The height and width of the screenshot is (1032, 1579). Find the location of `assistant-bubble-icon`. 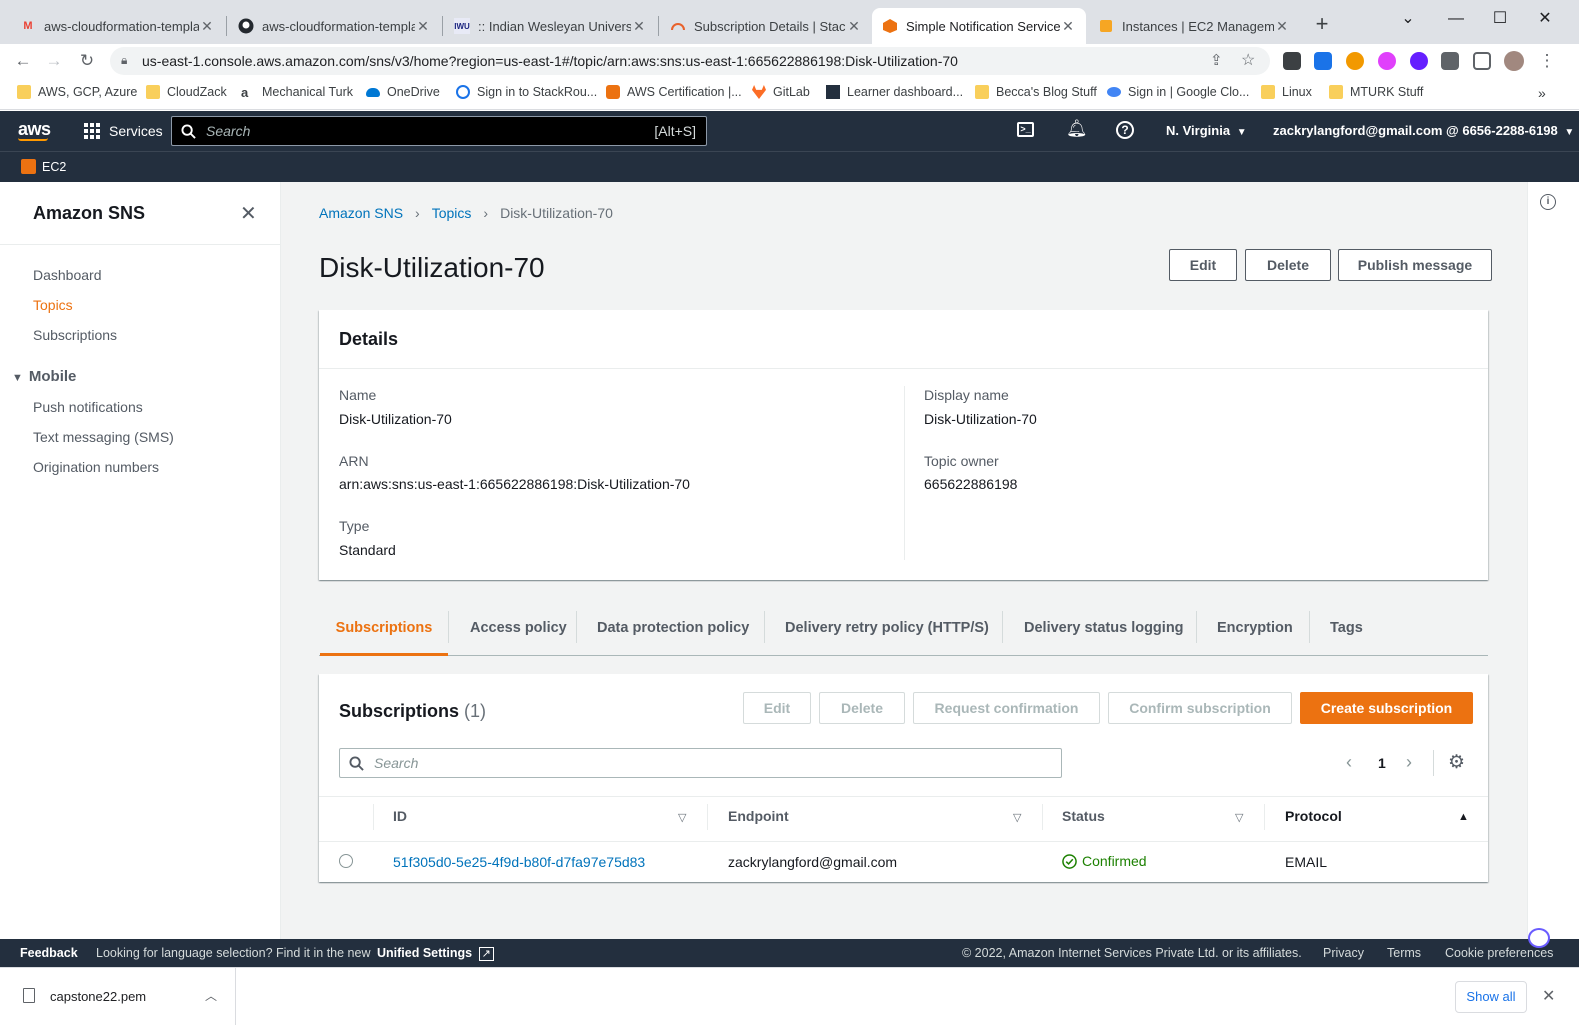

assistant-bubble-icon is located at coordinates (1539, 938).